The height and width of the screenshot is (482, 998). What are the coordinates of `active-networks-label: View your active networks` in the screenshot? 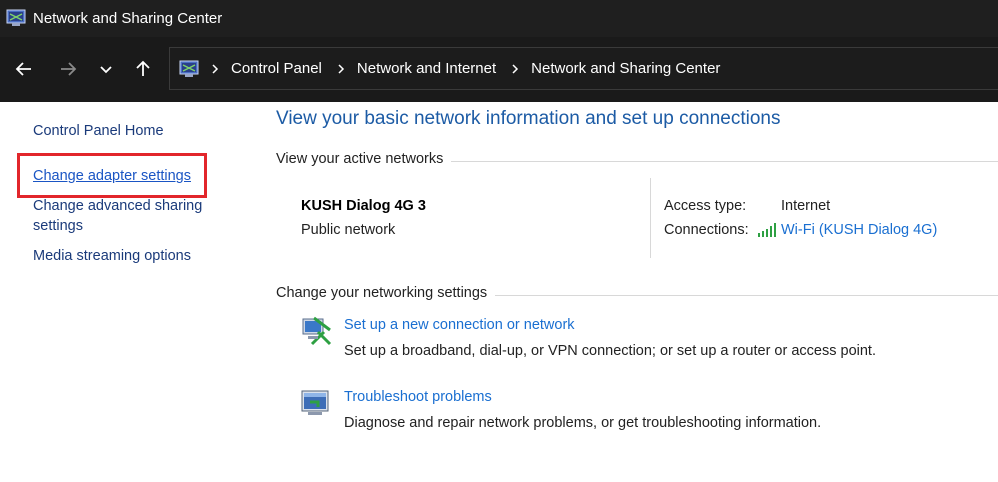 It's located at (364, 159).